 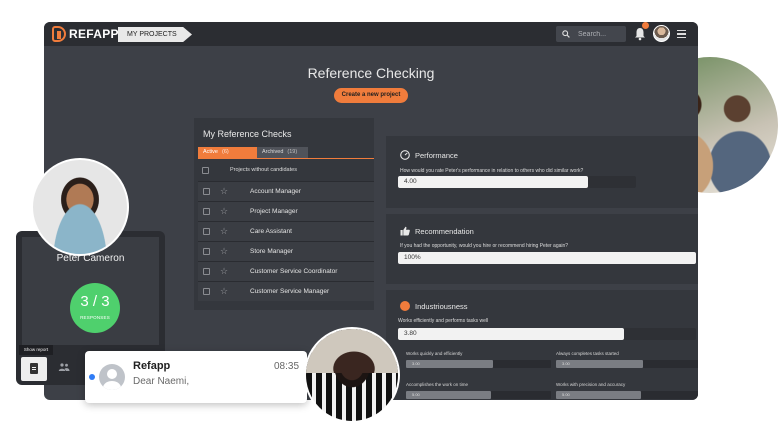 What do you see at coordinates (286, 158) in the screenshot?
I see `tab-underline` at bounding box center [286, 158].